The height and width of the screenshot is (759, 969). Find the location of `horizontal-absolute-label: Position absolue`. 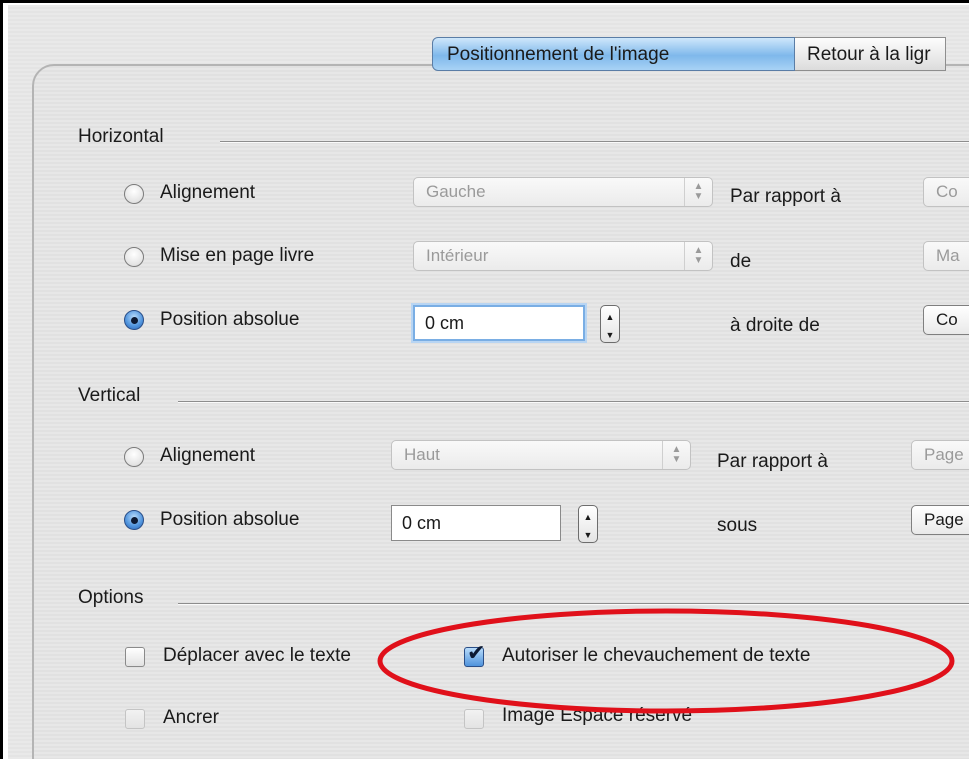

horizontal-absolute-label: Position absolue is located at coordinates (230, 319).